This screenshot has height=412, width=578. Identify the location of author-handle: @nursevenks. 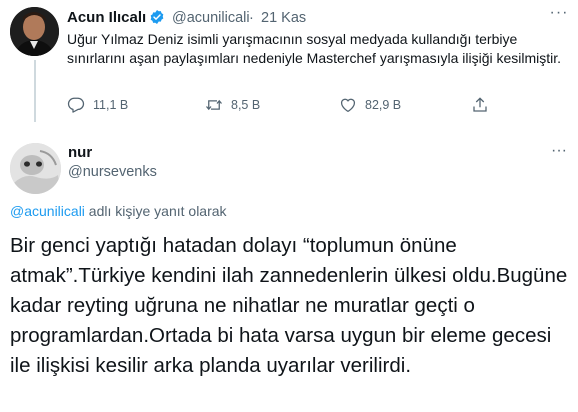
(112, 172).